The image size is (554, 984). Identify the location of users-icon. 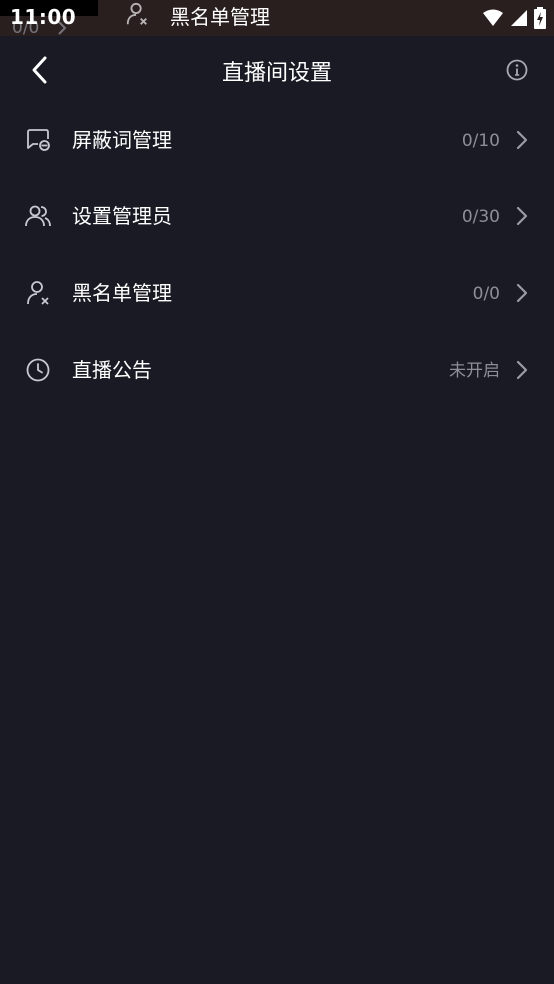
(38, 216).